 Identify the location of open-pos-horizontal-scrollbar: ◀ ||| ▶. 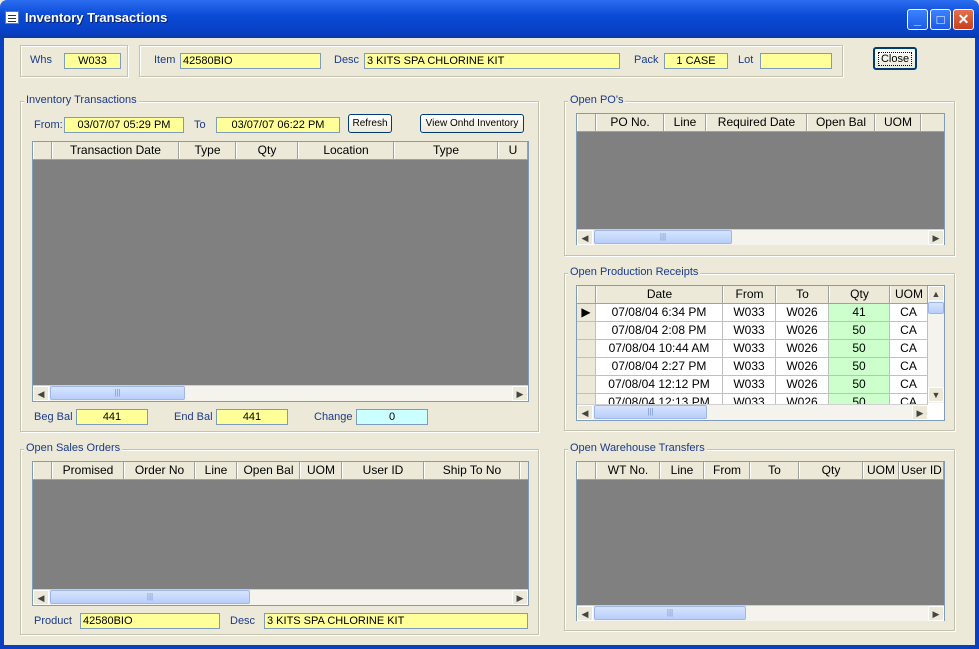
(760, 237).